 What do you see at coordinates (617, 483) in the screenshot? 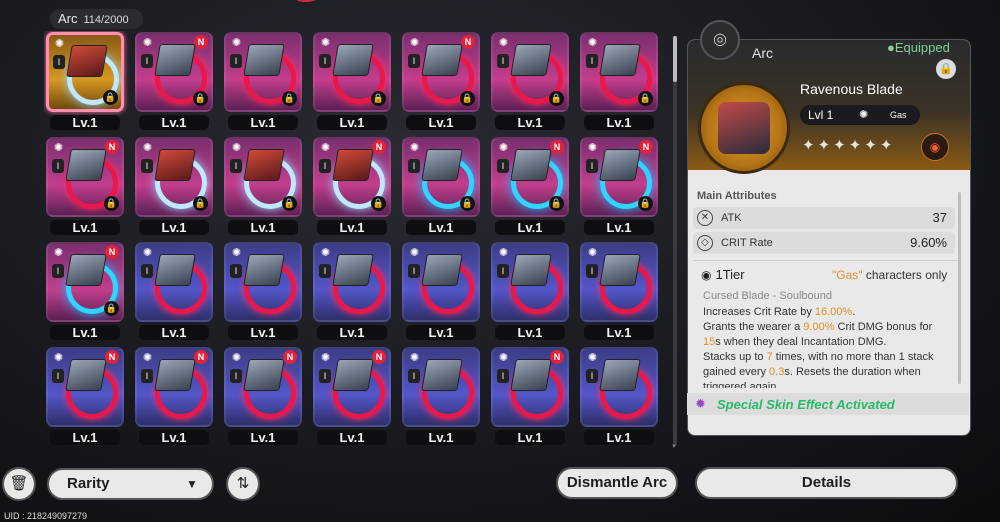
I see `dismantle-arc-button: Dismantle Arc` at bounding box center [617, 483].